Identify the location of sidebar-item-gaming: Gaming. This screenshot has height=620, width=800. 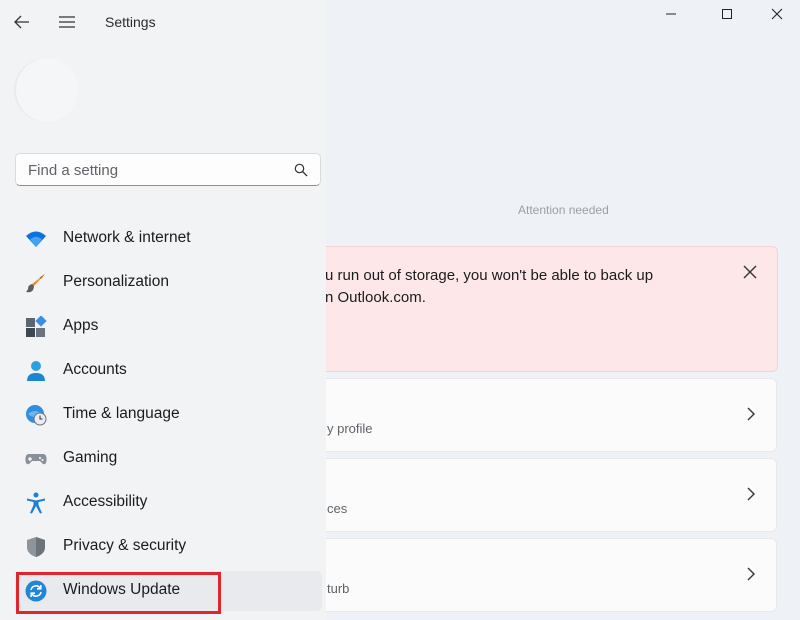
(168, 459).